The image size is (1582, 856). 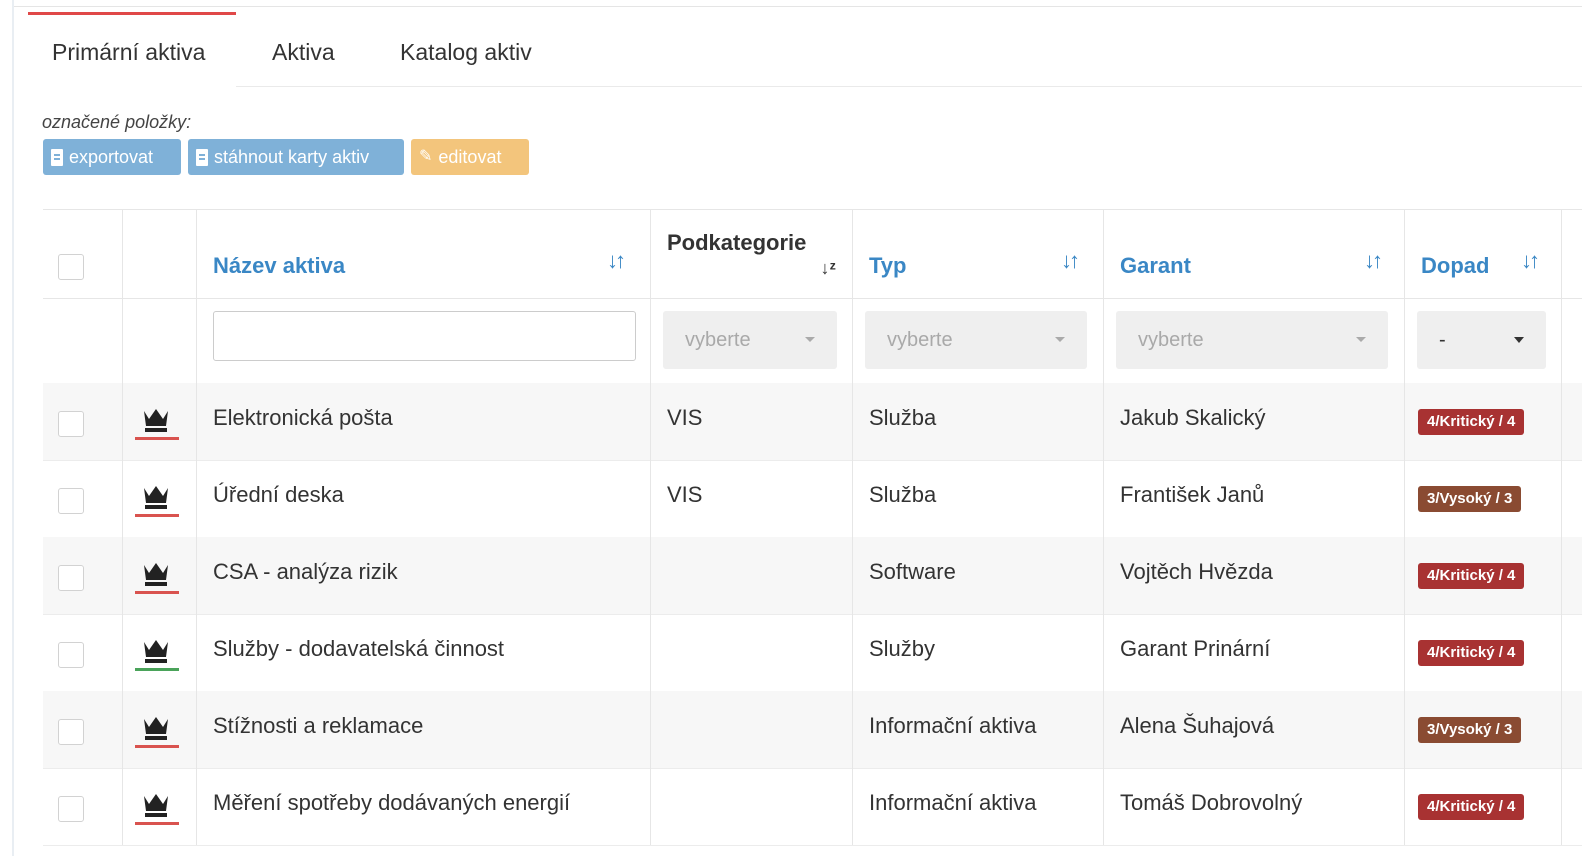 I want to click on asset-name: Služby - dodavatelská činnost, so click(x=358, y=649).